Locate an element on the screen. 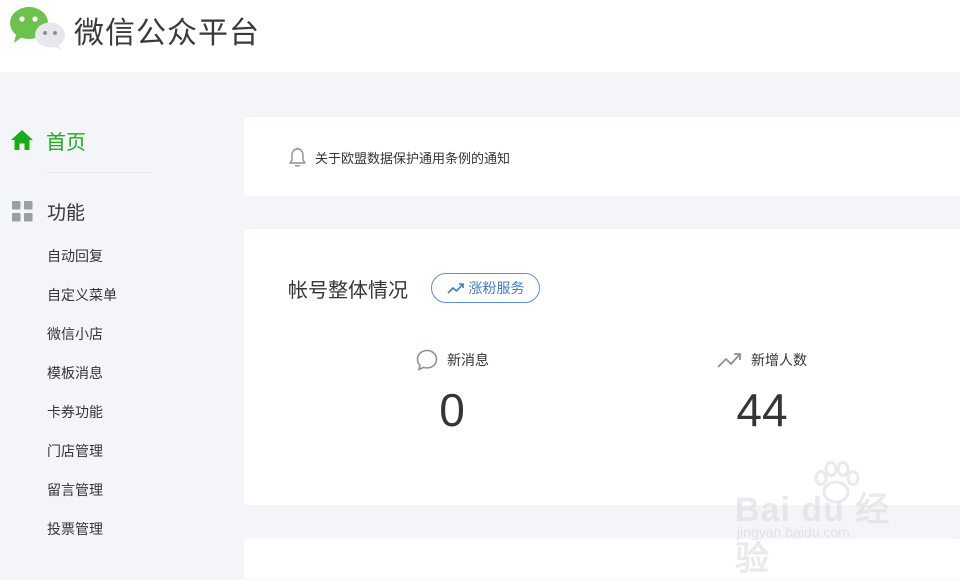  notice-link: 关于欧盟数据保护通用条例的通知 is located at coordinates (399, 157).